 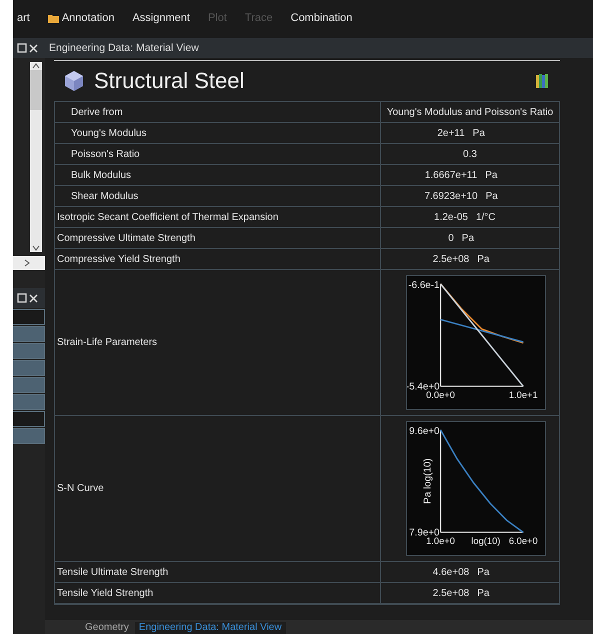 I want to click on horizontal-scrollbar, so click(x=29, y=263).